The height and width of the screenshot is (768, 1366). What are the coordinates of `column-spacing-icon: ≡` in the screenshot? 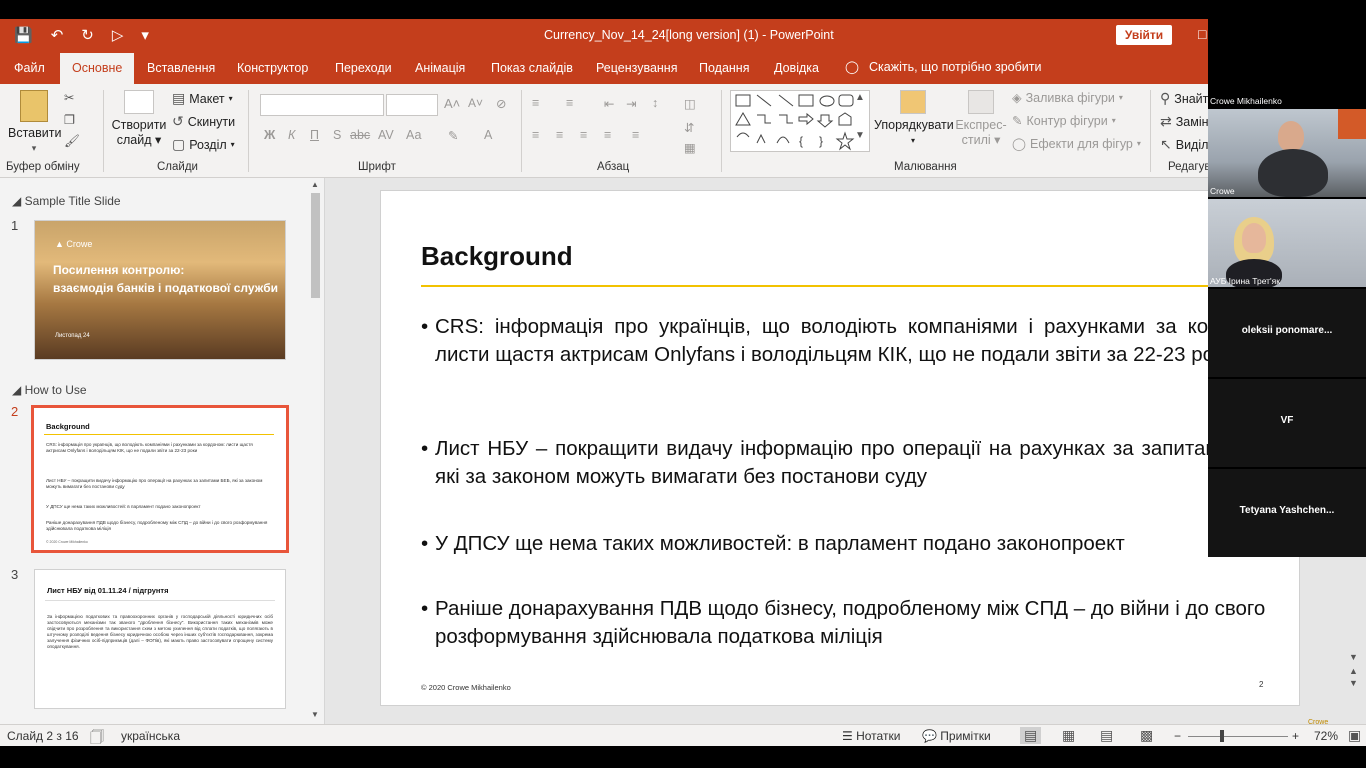 It's located at (635, 135).